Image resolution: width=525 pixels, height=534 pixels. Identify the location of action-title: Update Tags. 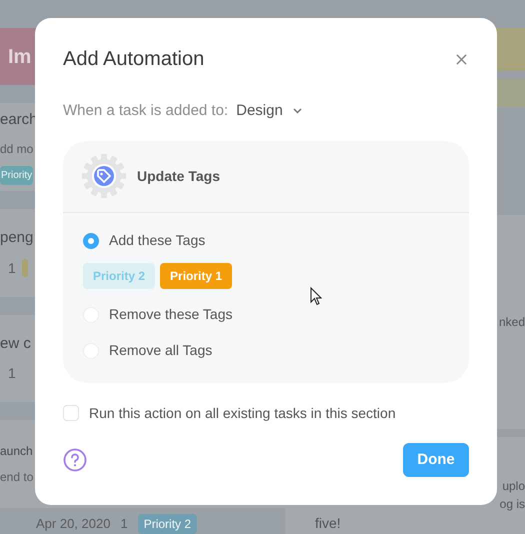
(178, 176).